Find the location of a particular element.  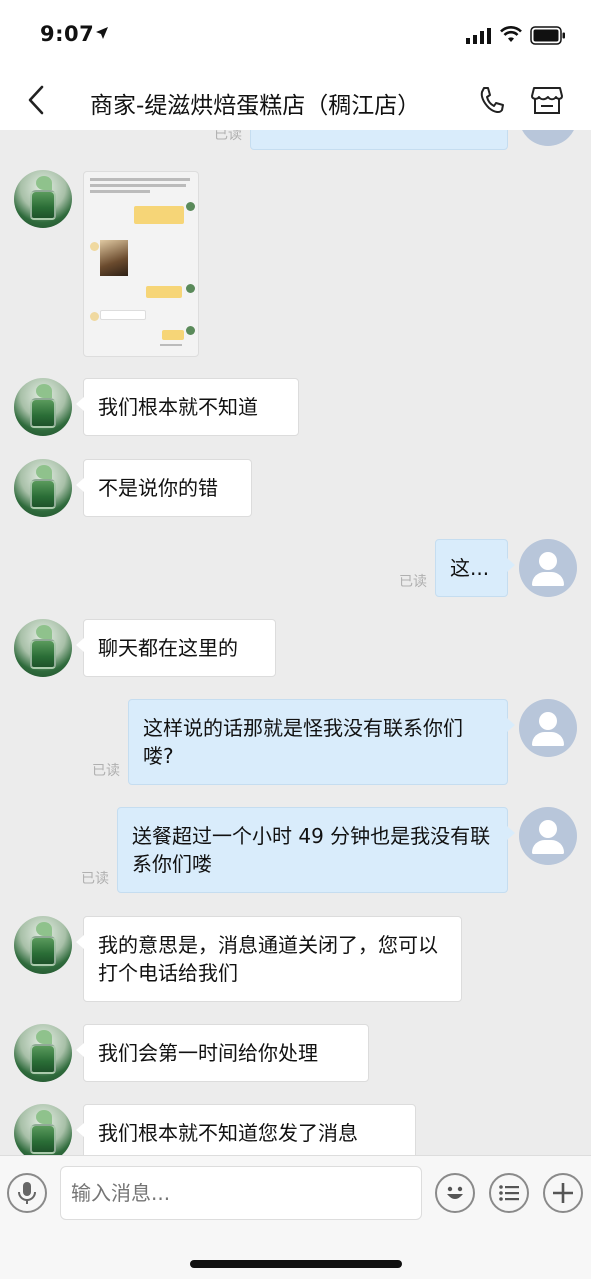

plus-icon is located at coordinates (563, 1193).